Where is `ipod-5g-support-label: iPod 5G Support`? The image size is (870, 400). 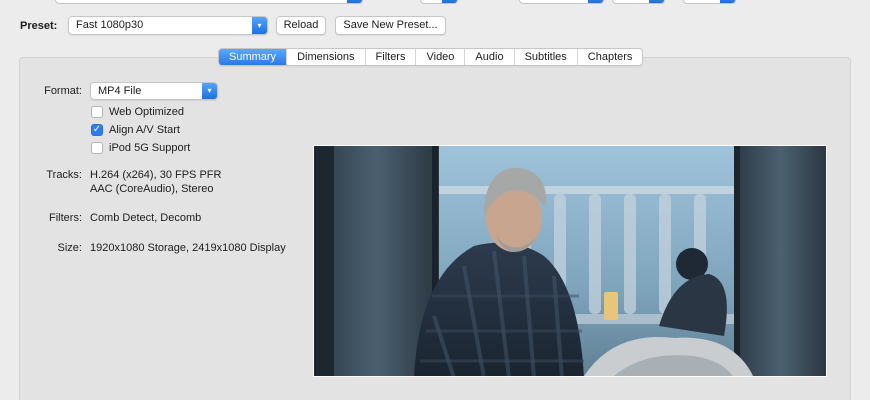 ipod-5g-support-label: iPod 5G Support is located at coordinates (150, 148).